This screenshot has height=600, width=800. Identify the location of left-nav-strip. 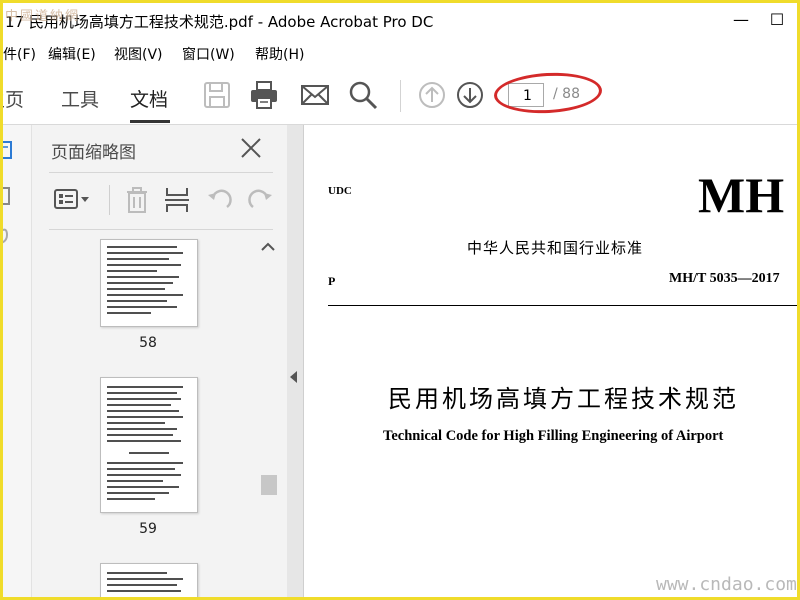
(17, 361).